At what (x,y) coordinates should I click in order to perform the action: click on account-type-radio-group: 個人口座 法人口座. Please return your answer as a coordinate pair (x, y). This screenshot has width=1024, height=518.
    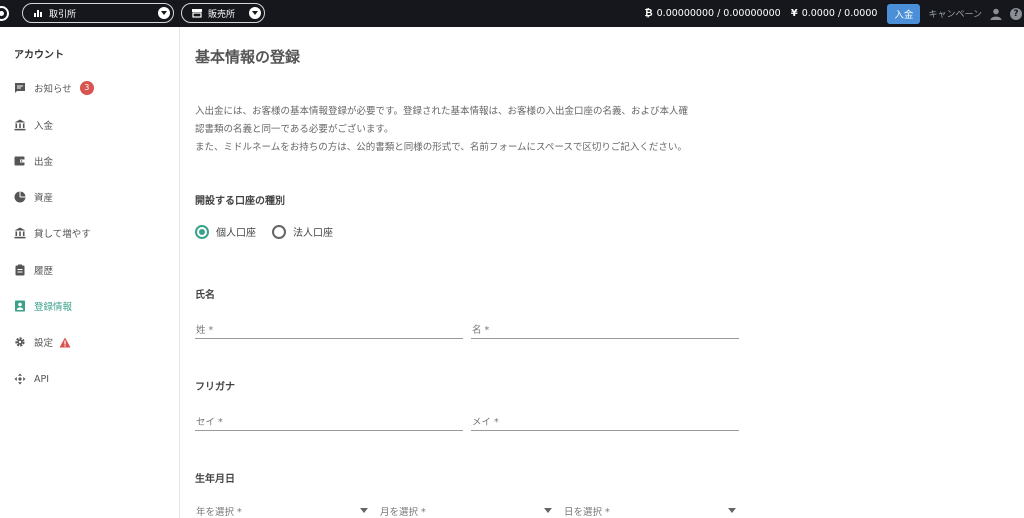
    Looking at the image, I should click on (272, 231).